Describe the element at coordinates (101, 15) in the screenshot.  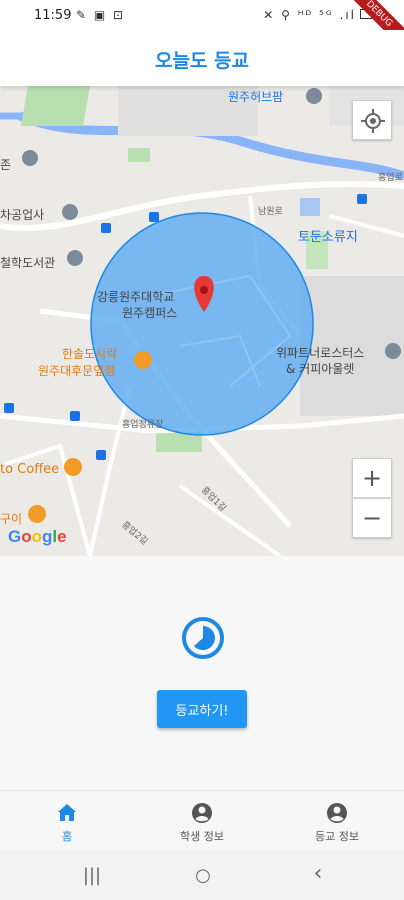
I see `status-notification-icons: ✎ ▣ ⊡` at that location.